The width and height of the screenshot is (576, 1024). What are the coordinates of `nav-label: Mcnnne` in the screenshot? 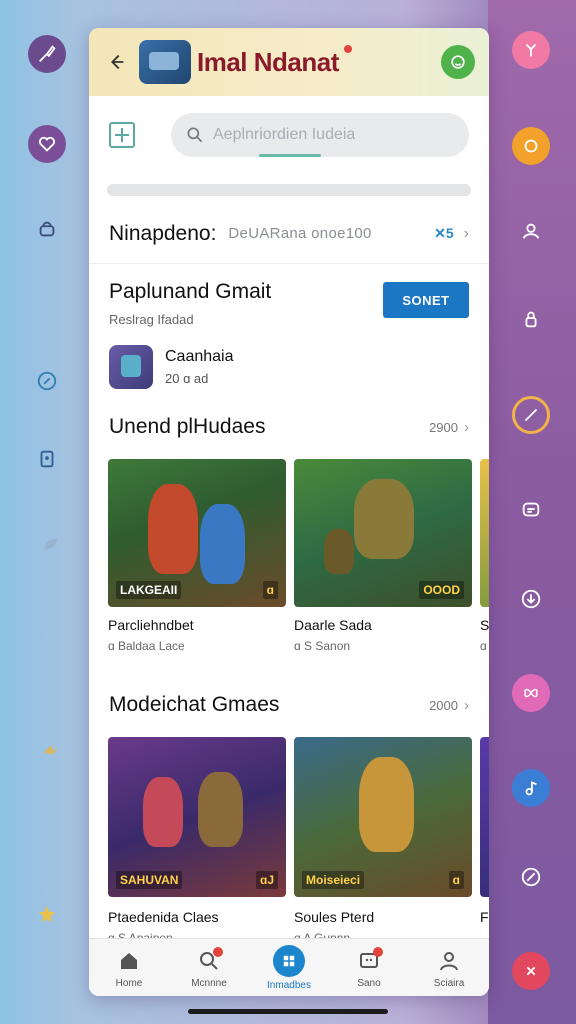 It's located at (209, 983).